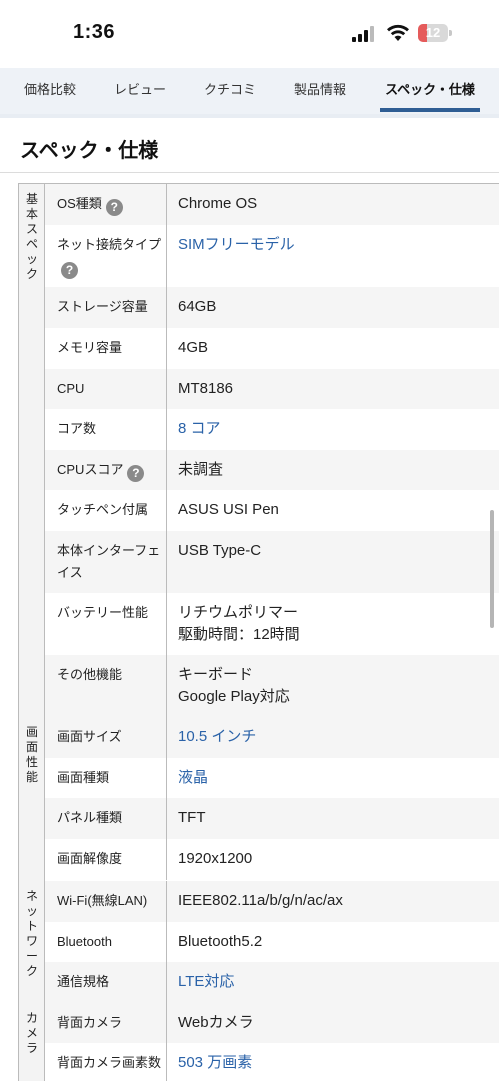  Describe the element at coordinates (90, 1022) in the screenshot. I see `spec-key-label: 背面カメラ` at that location.